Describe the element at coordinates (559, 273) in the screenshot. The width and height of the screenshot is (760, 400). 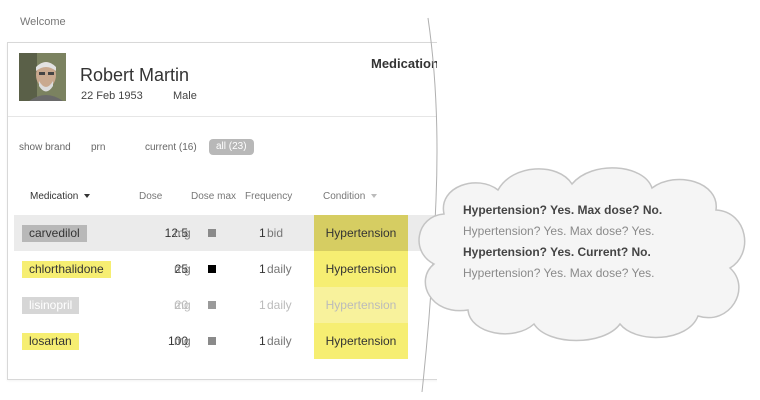
I see `cloud-line-4: Hypertension? Yes. Max dose? Yes.` at that location.